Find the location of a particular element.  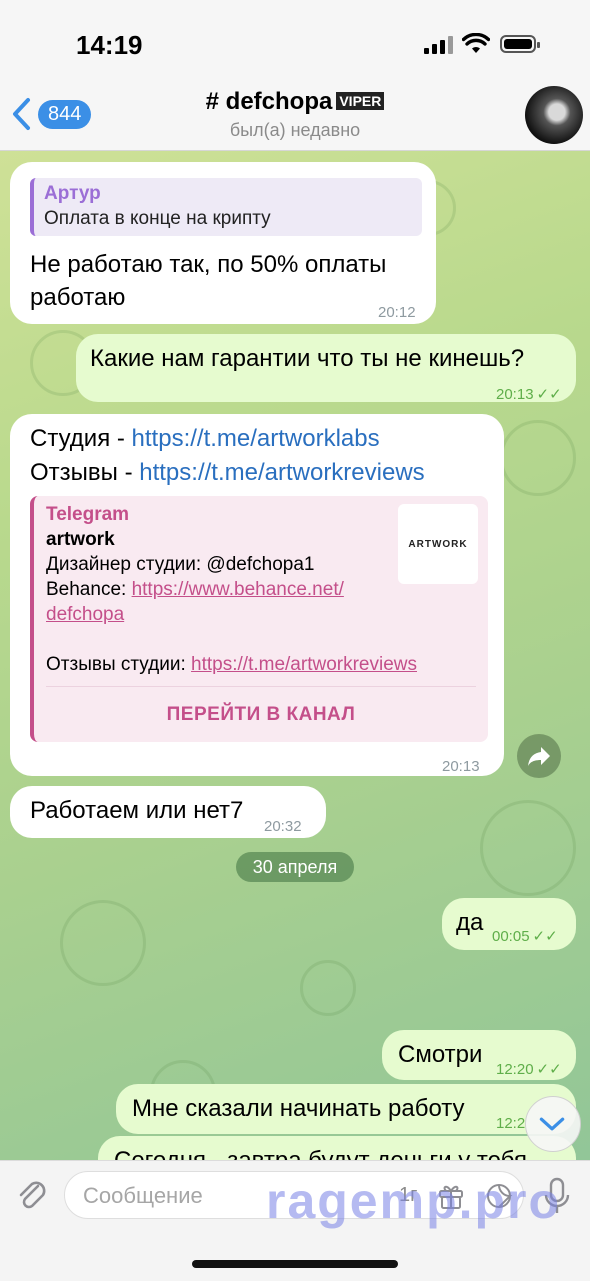

scroll-to-bottom-button is located at coordinates (553, 1124).